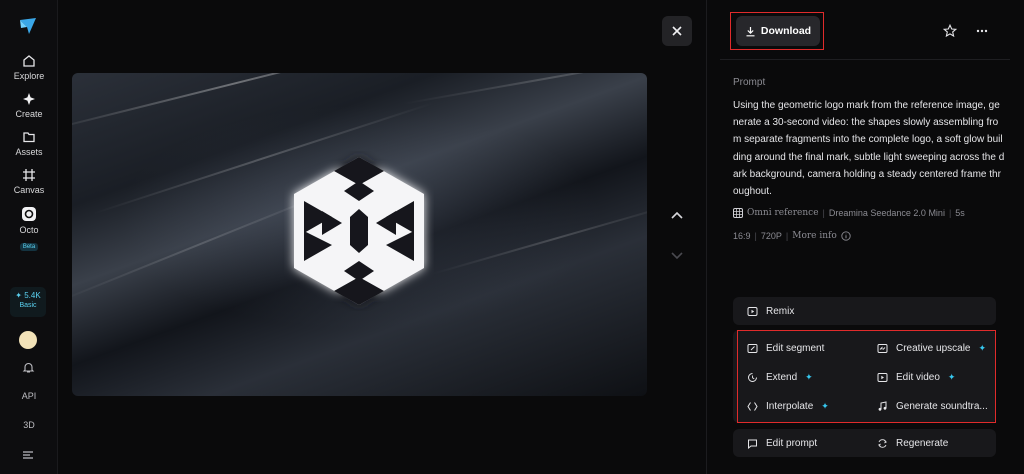 This screenshot has height=474, width=1024. What do you see at coordinates (742, 236) in the screenshot?
I see `aspect-ratio: 16:9` at bounding box center [742, 236].